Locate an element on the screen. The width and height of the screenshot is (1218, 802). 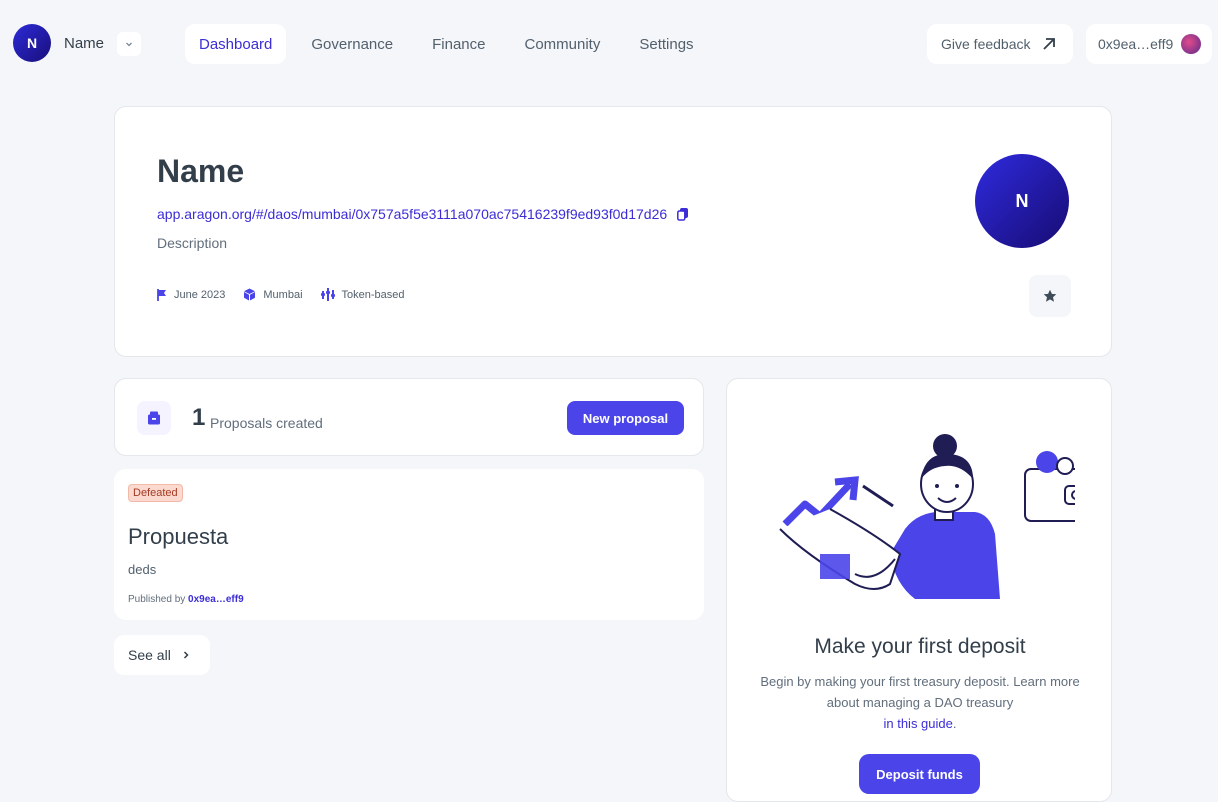
see-all-button: See all is located at coordinates (162, 655).